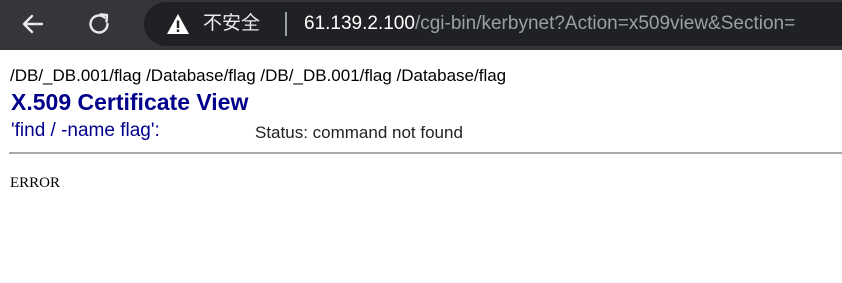  What do you see at coordinates (231, 24) in the screenshot?
I see `security-status-label: 不安全` at bounding box center [231, 24].